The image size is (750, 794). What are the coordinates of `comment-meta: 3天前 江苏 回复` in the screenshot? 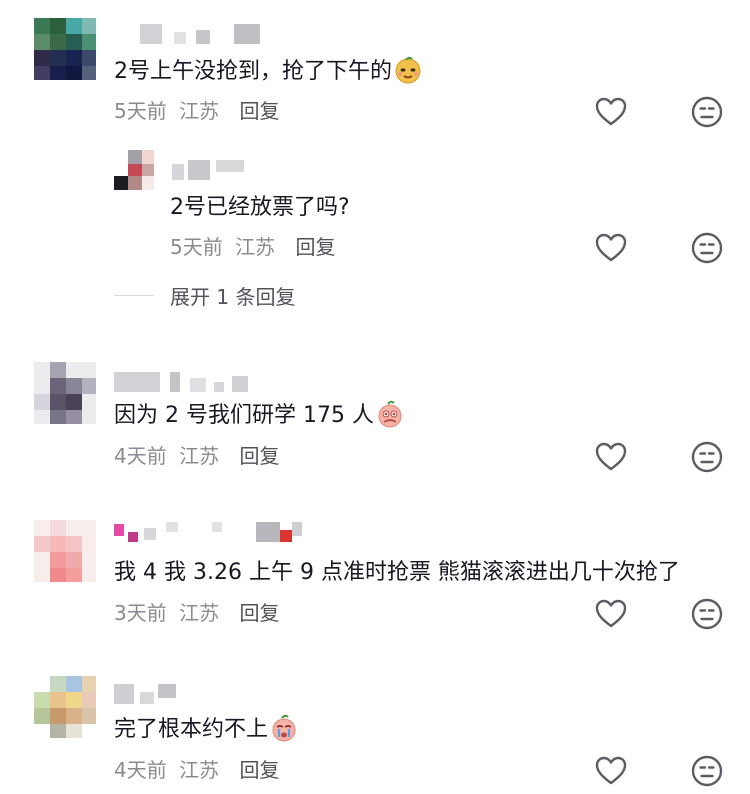 It's located at (196, 613).